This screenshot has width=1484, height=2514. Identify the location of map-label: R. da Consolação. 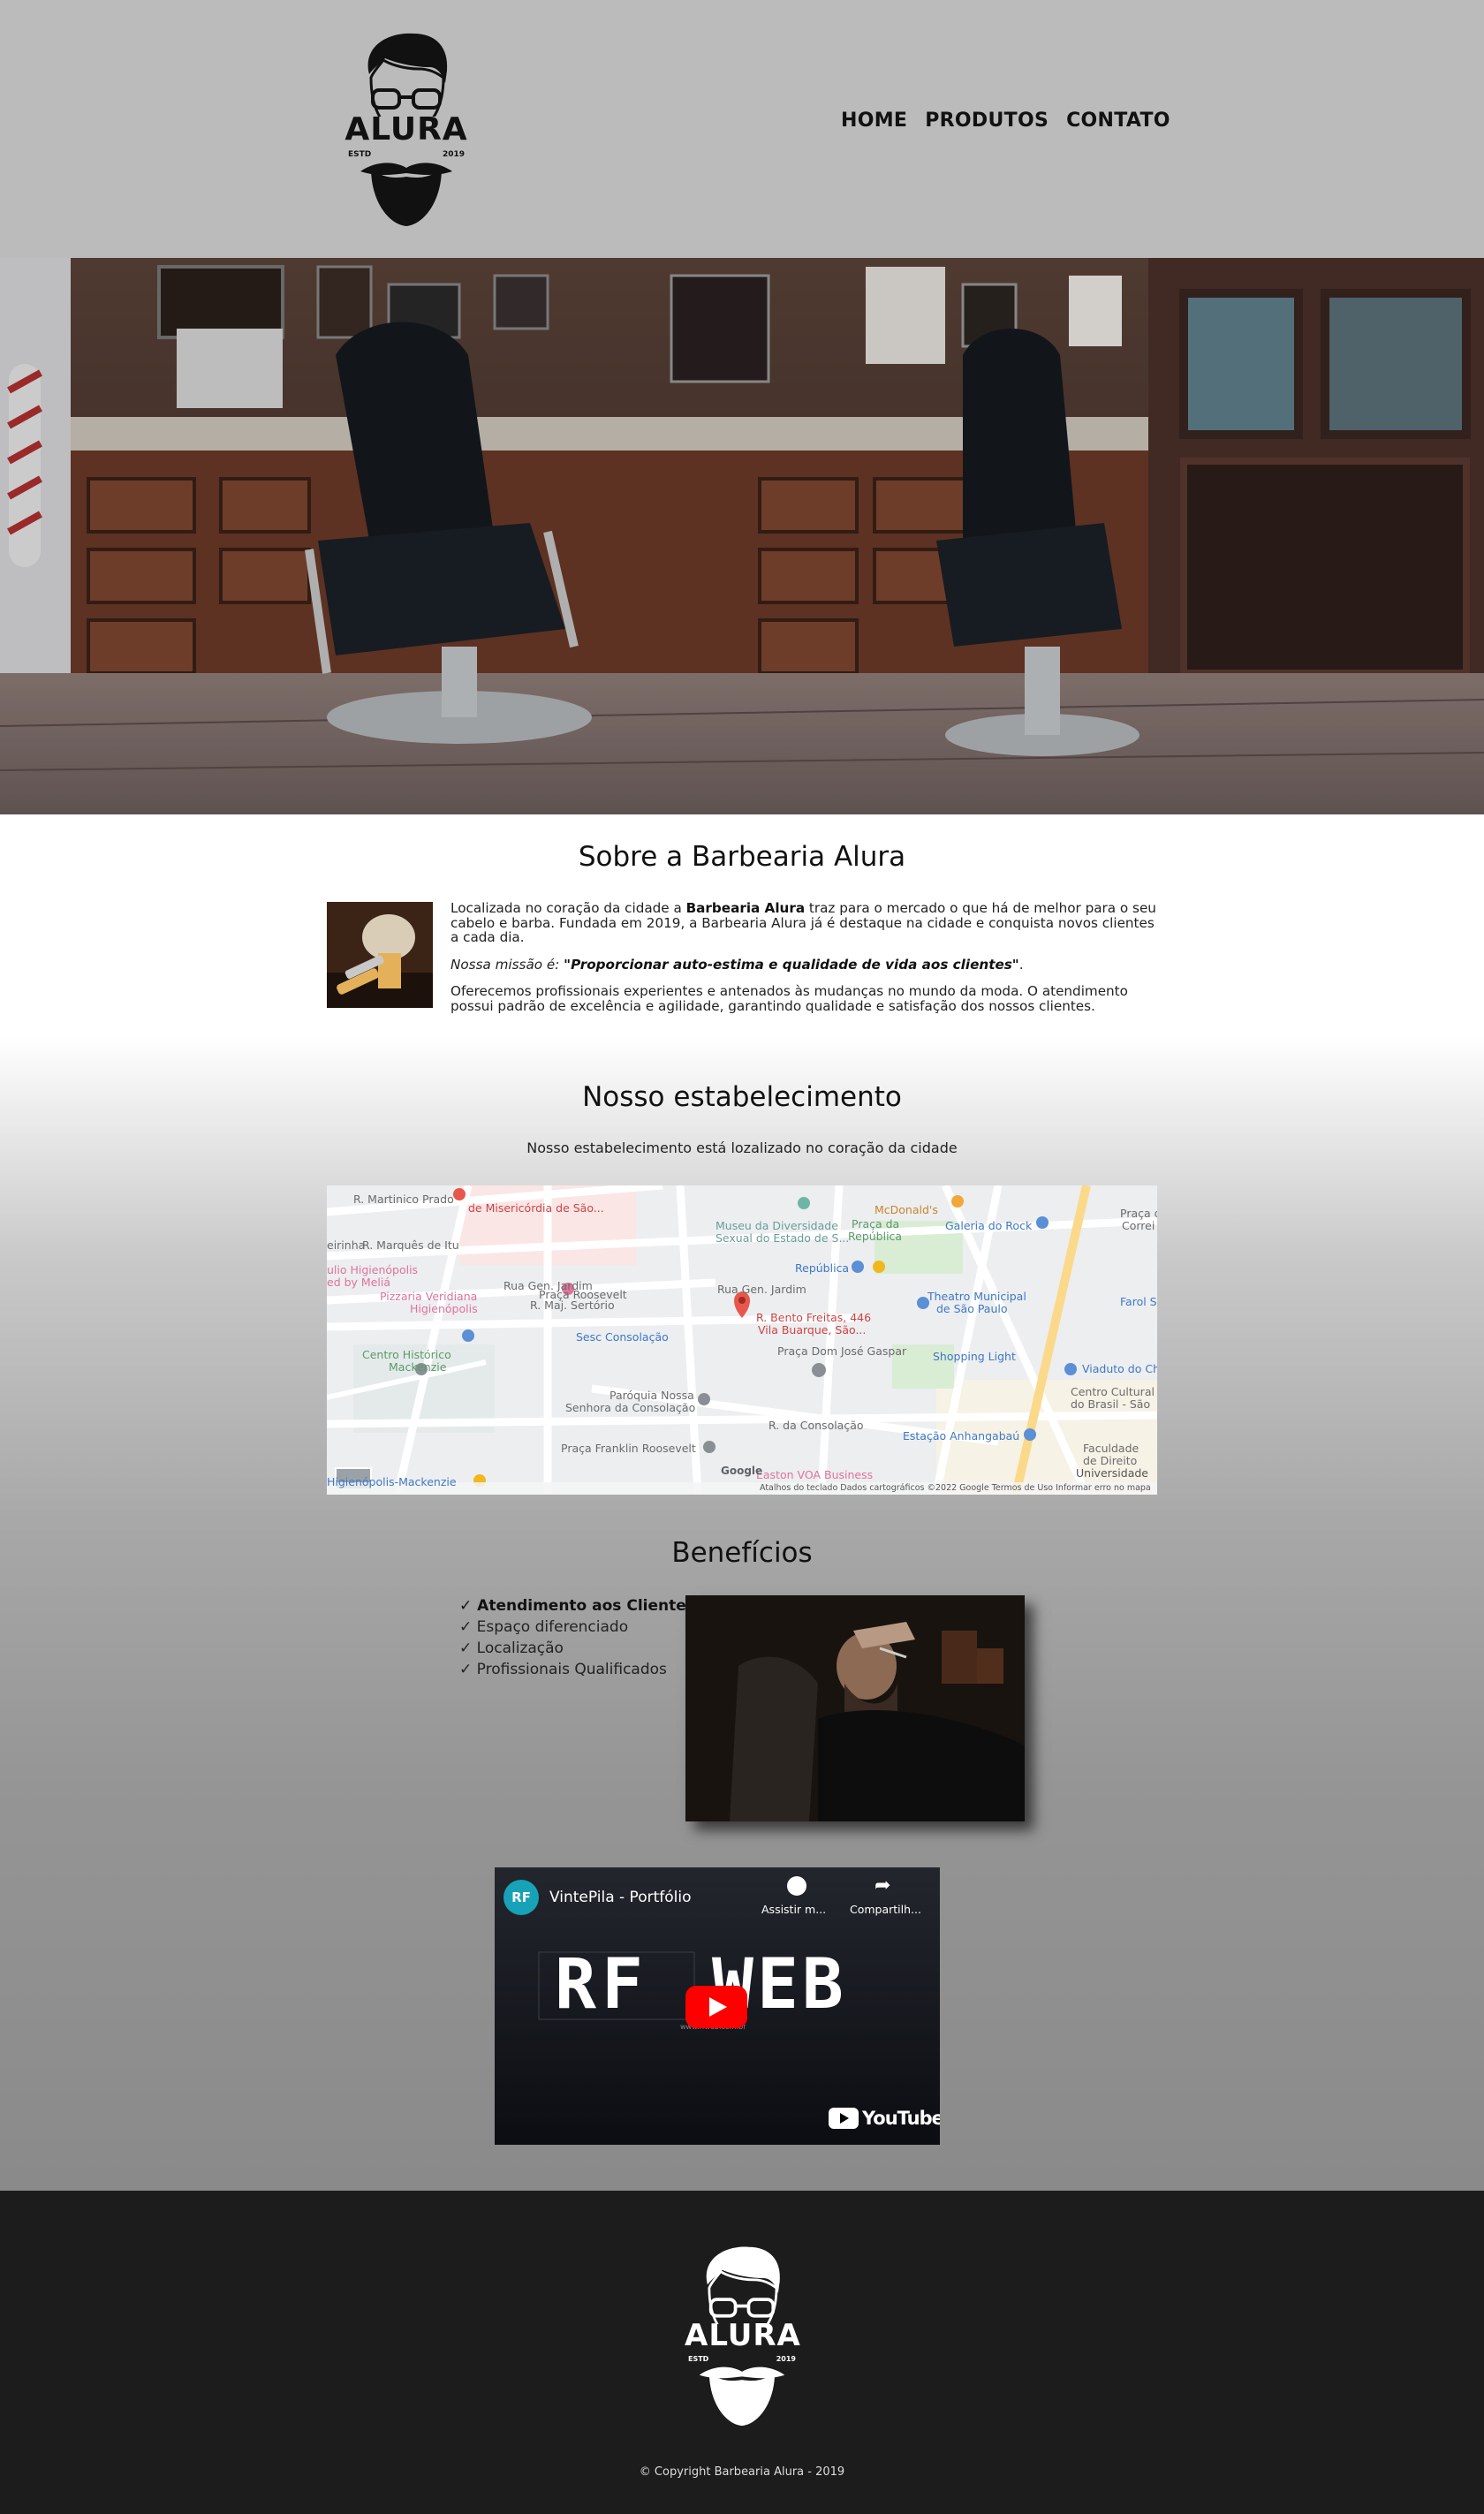
(816, 1425).